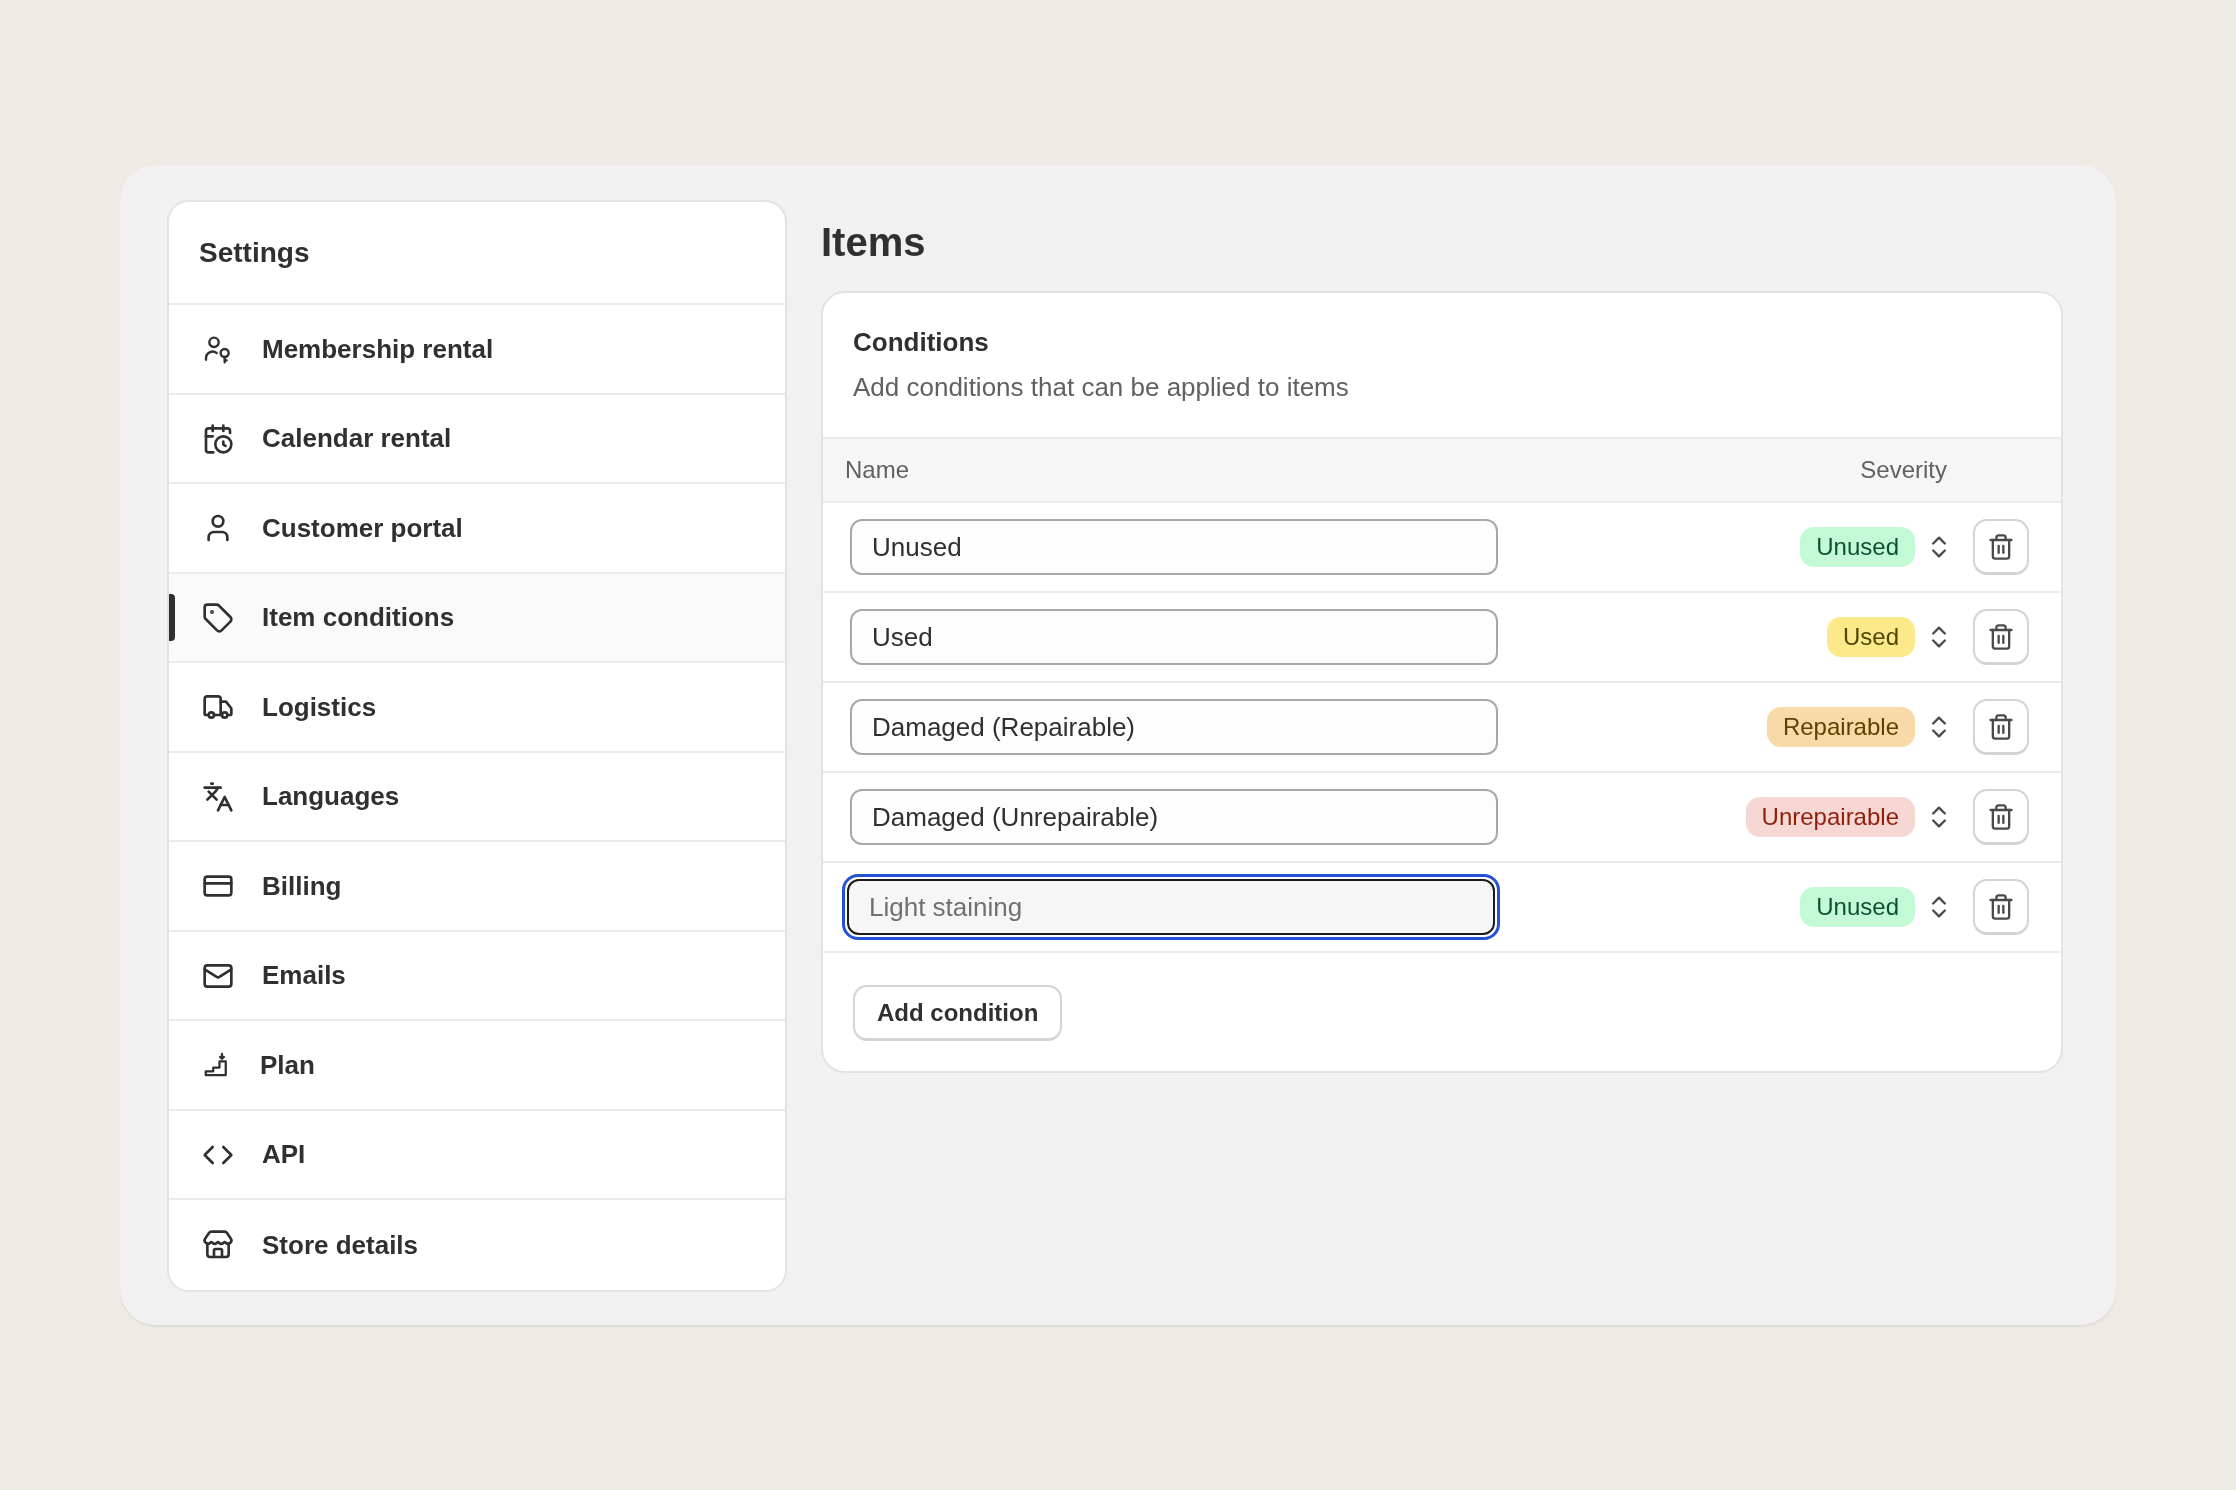  I want to click on card-description: Add conditions that can be applied to items, so click(1101, 387).